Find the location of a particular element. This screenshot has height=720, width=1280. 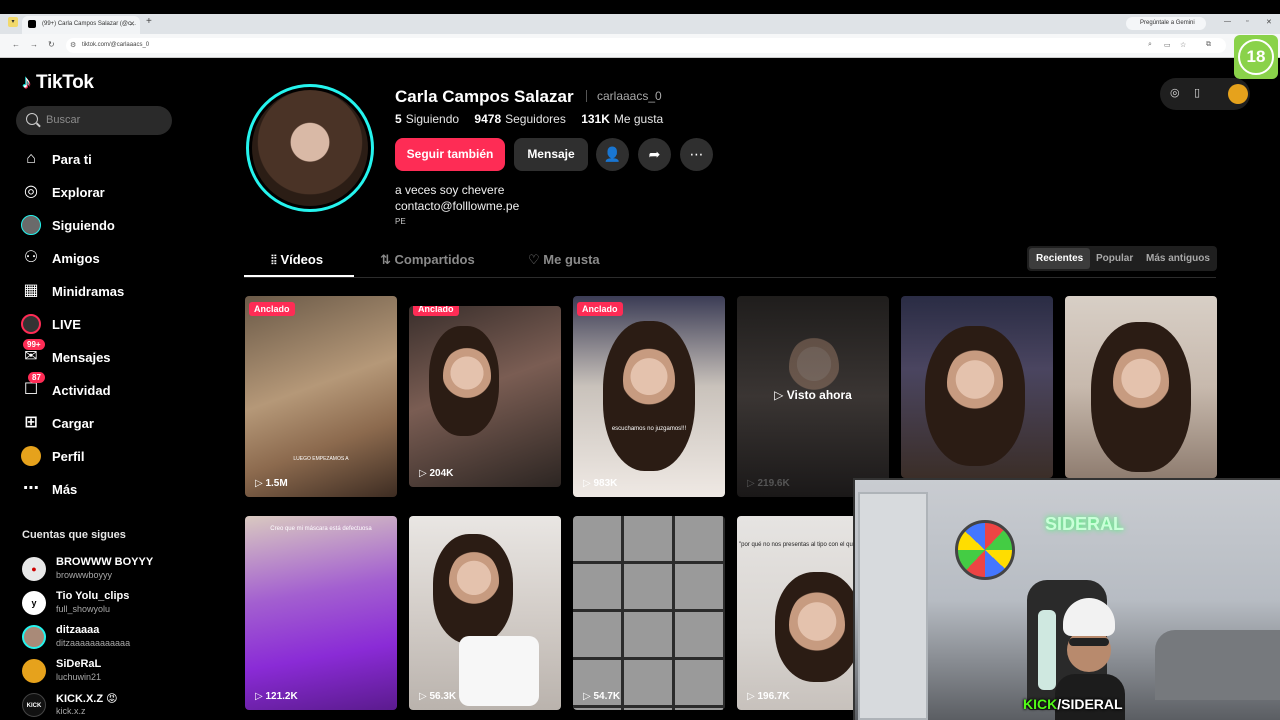

reload-icon: ↻ is located at coordinates (51, 44).